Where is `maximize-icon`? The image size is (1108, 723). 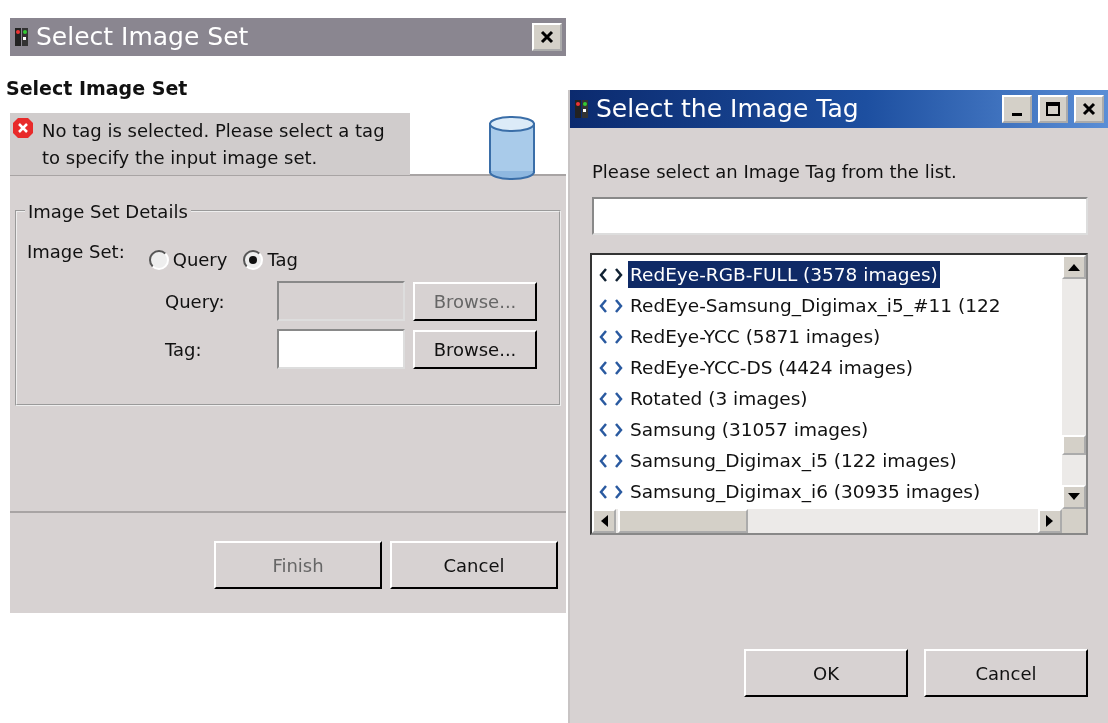
maximize-icon is located at coordinates (1053, 109).